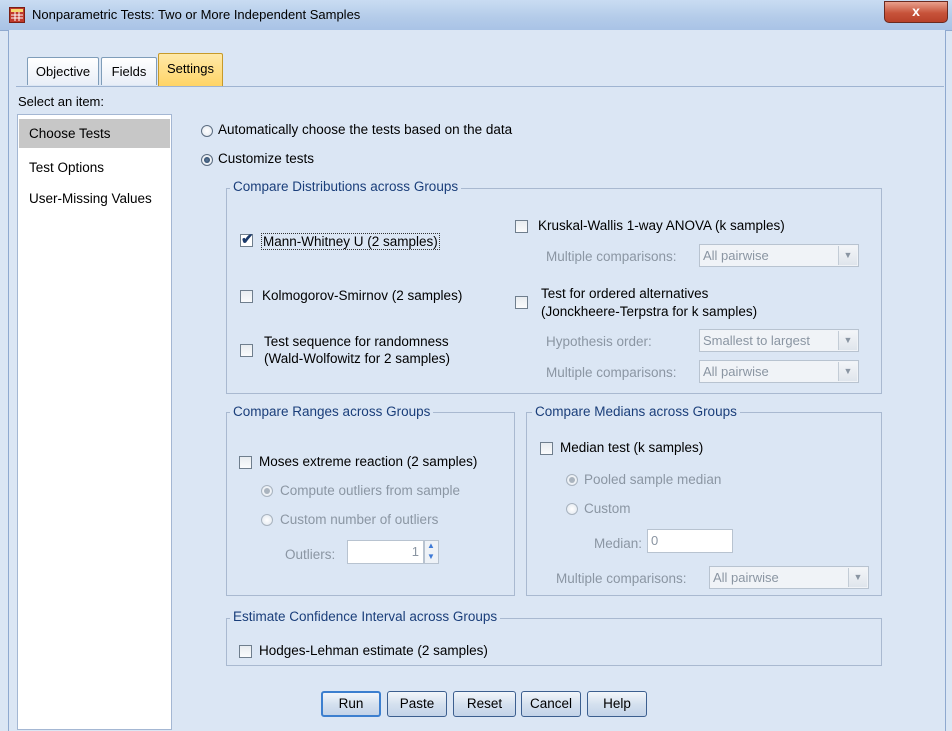 This screenshot has width=952, height=731. Describe the element at coordinates (94, 133) in the screenshot. I see `sidebar-item-choose-tests: Choose Tests` at that location.